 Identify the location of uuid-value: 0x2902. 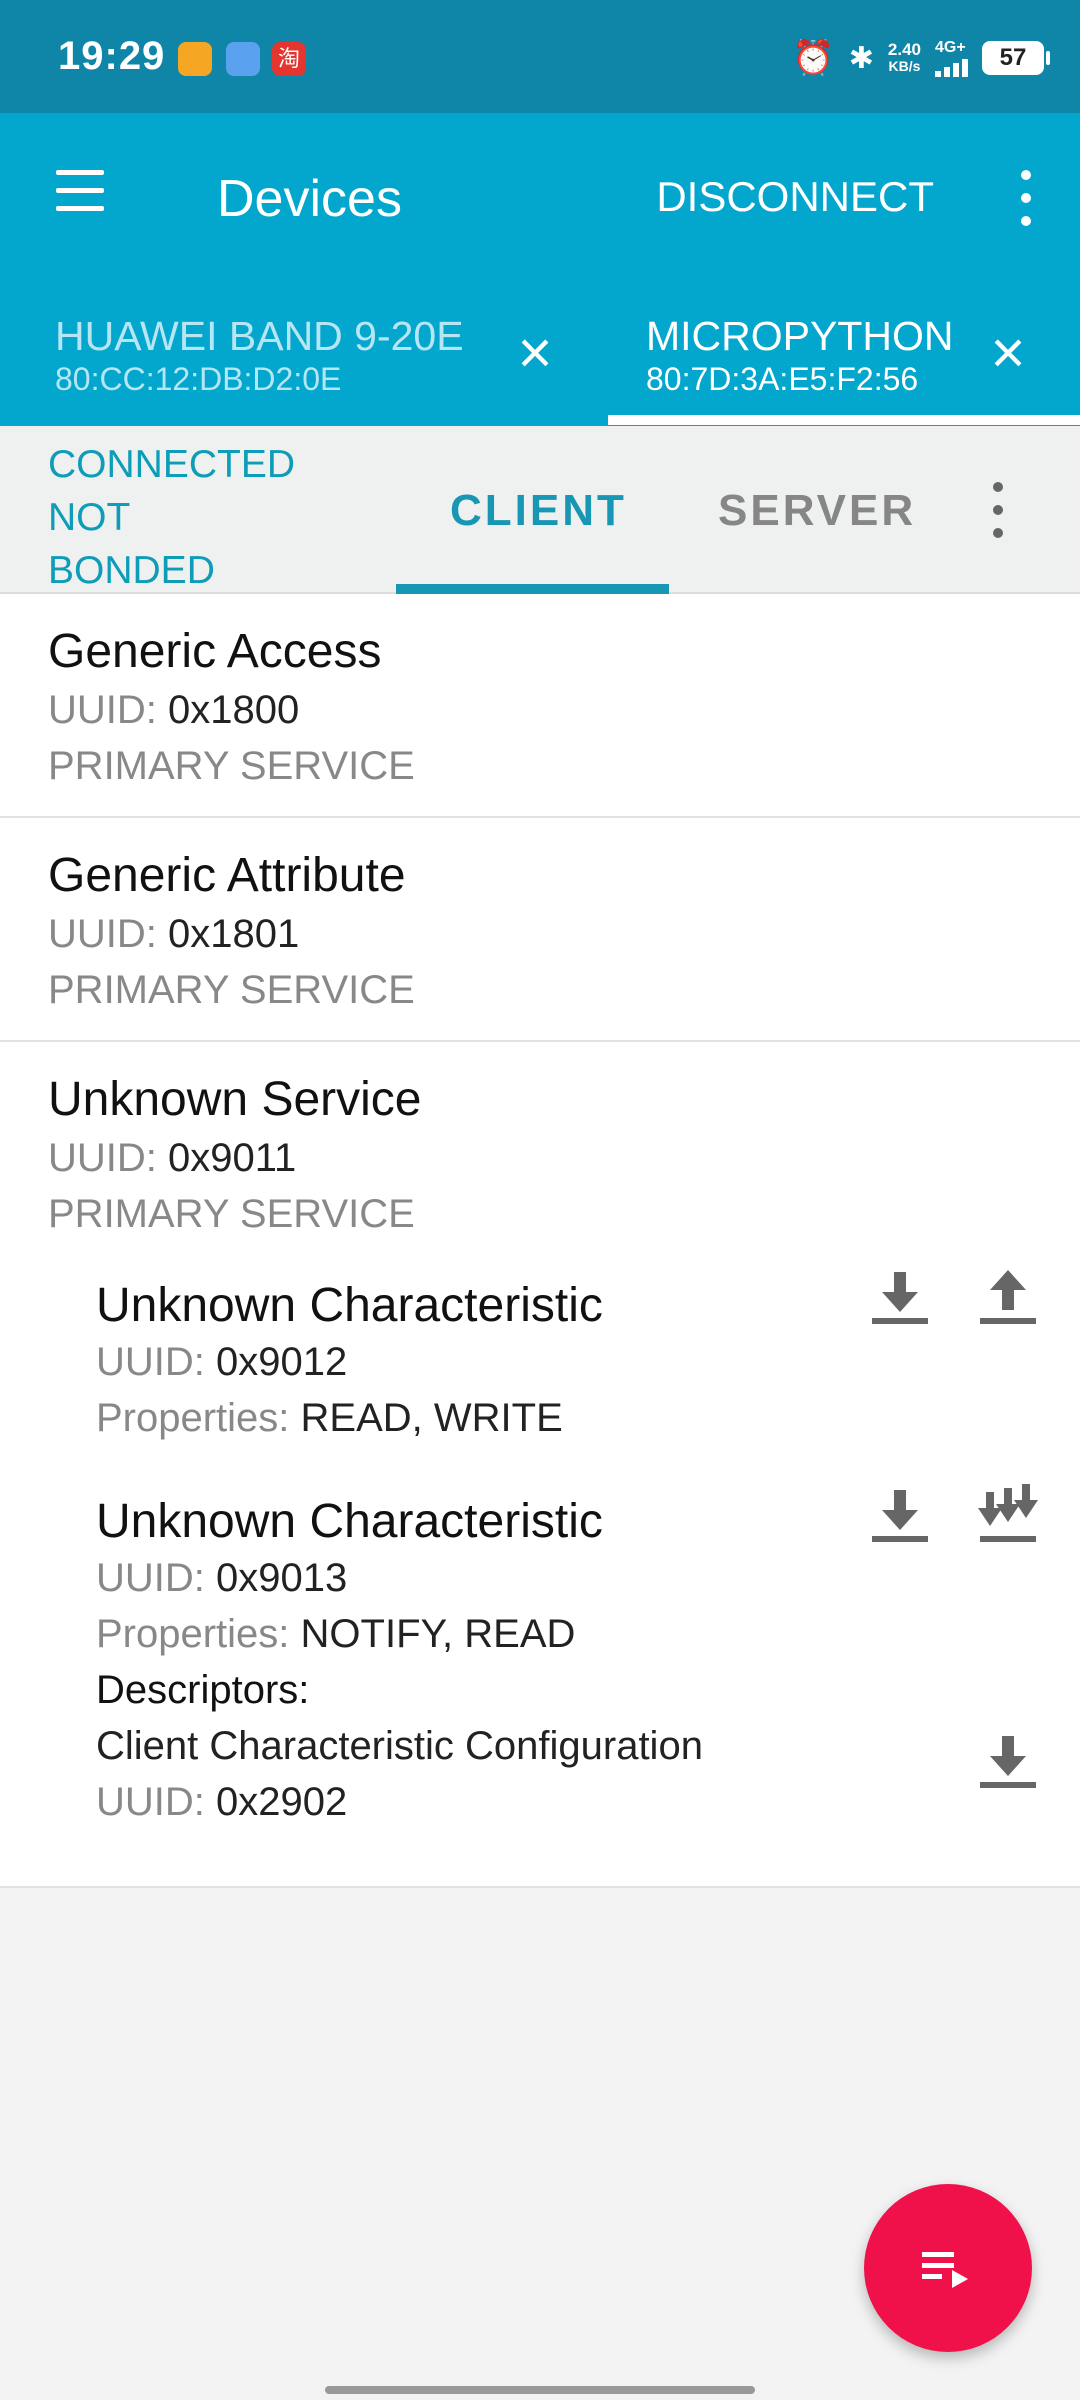
(282, 1802).